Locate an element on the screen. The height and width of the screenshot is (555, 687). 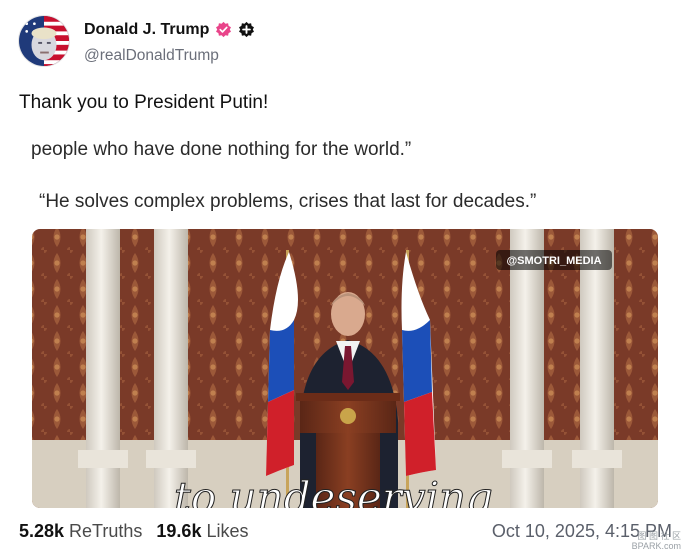
likes-stat: 19.6k Likes is located at coordinates (202, 531).